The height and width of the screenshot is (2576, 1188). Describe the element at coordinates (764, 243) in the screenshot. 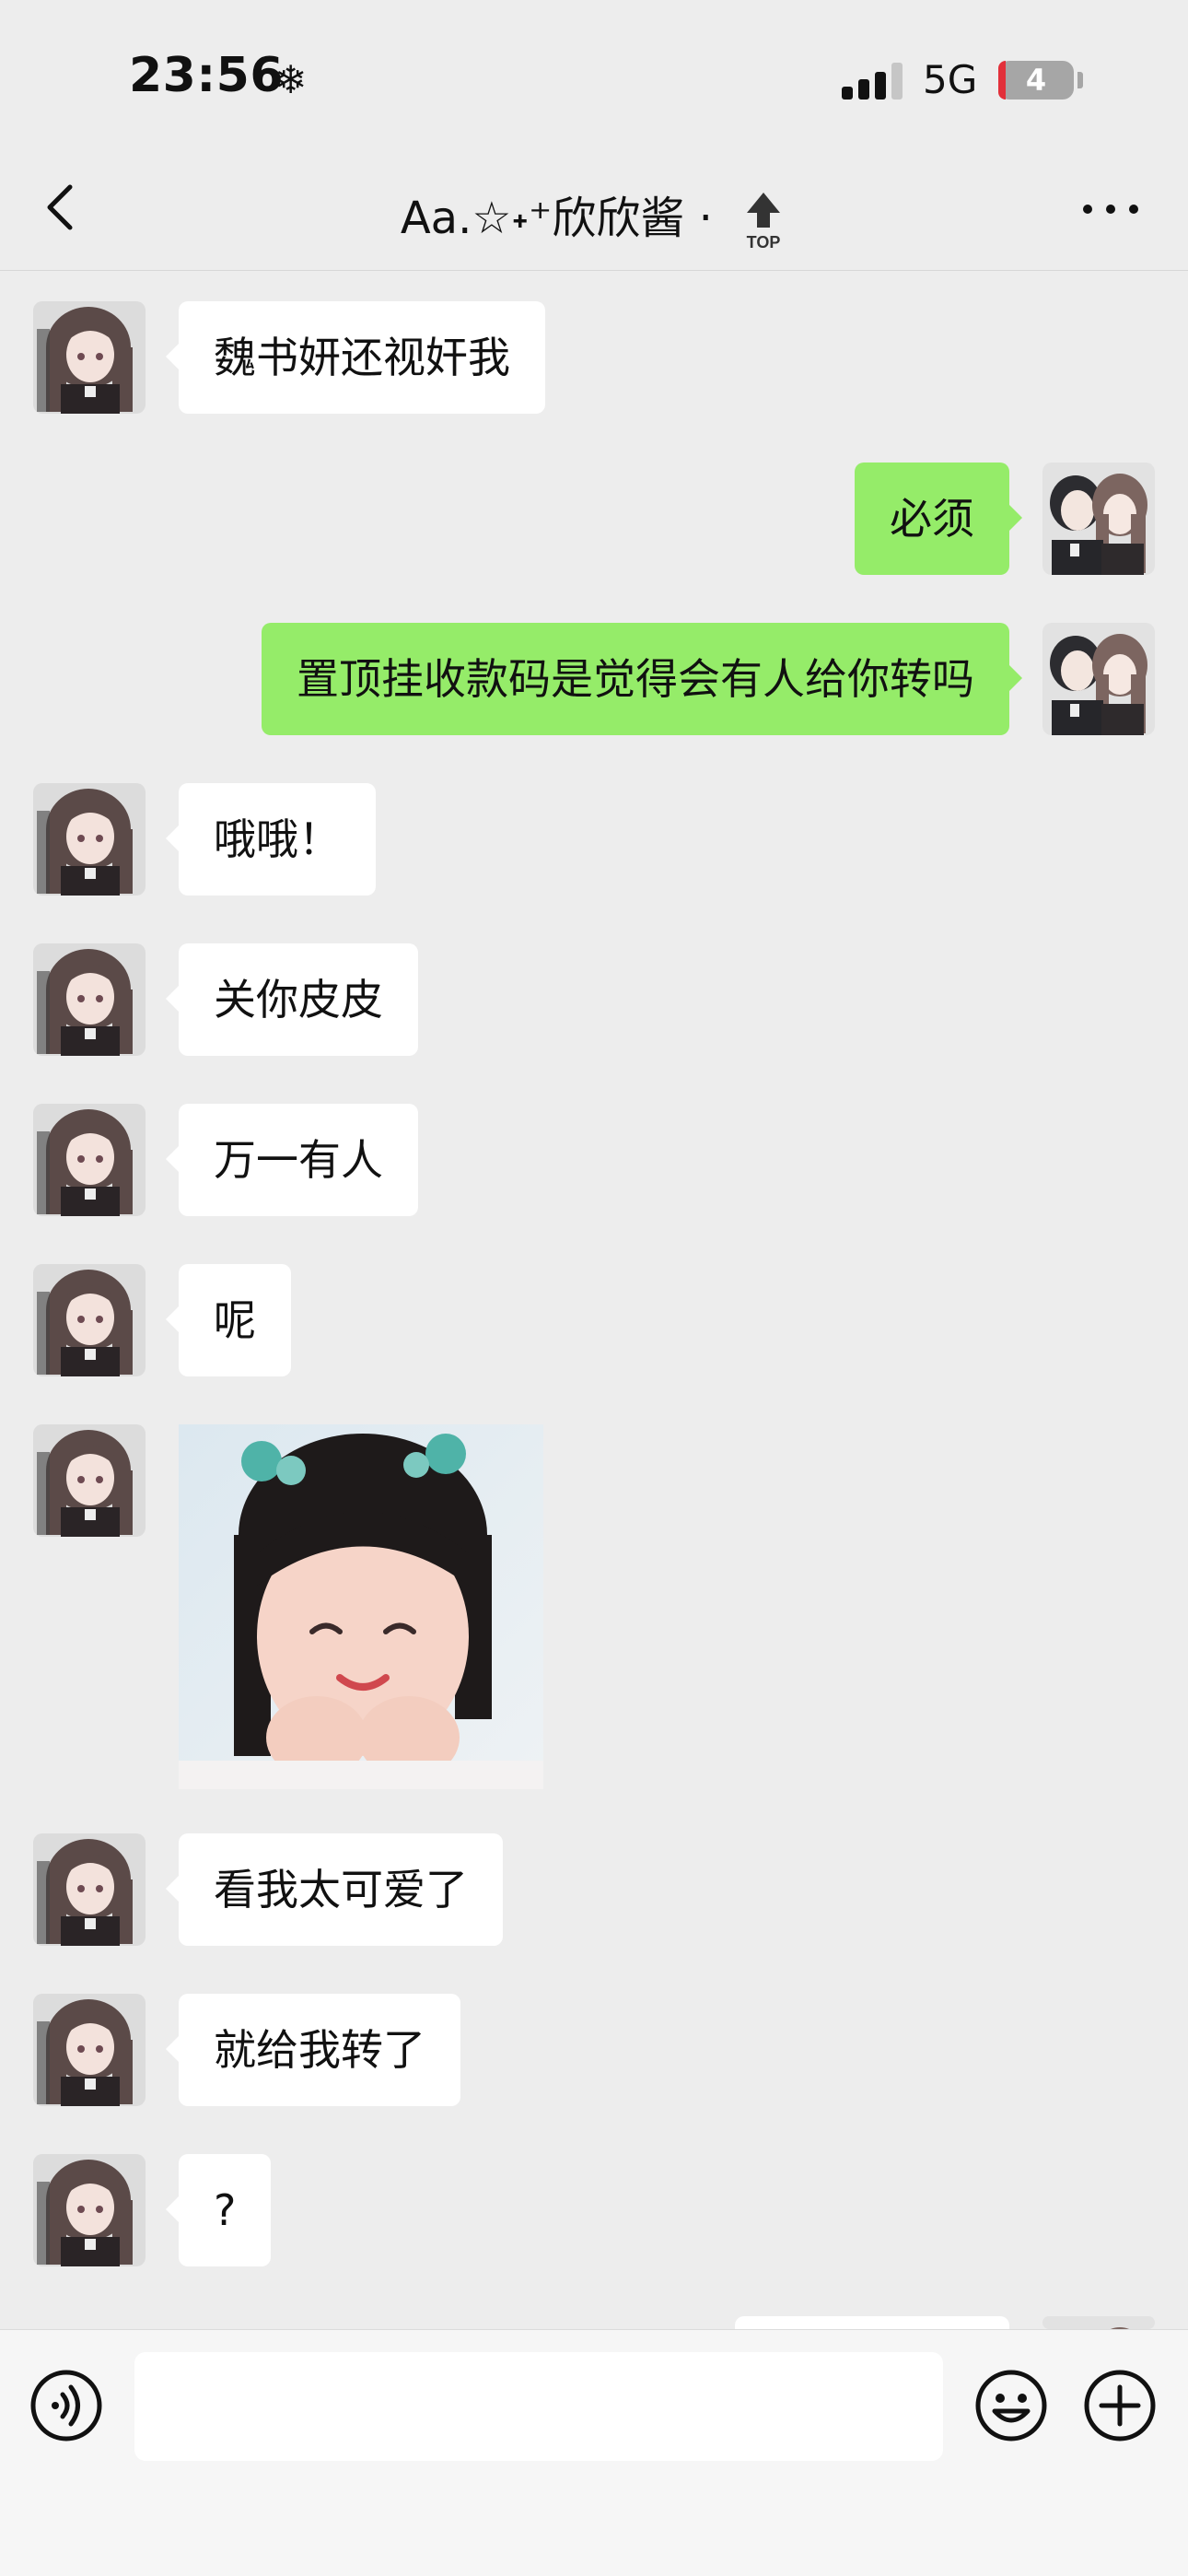

I see `pin-top-label: TOP` at that location.